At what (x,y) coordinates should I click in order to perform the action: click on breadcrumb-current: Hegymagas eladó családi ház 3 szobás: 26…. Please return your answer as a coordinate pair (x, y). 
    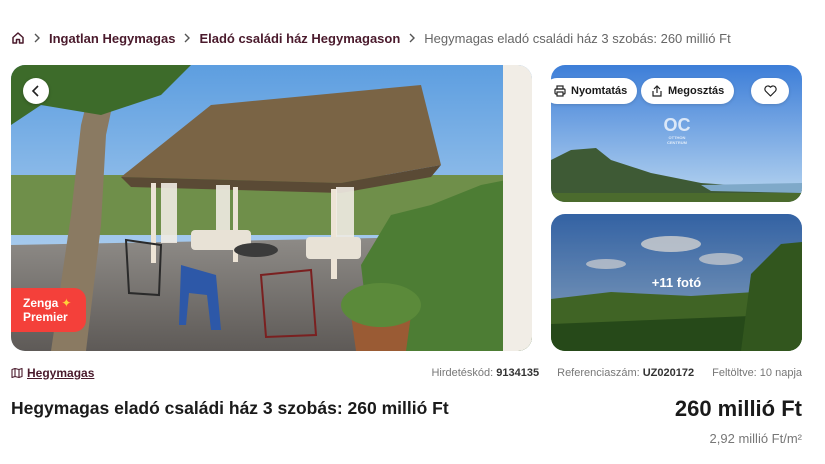
    Looking at the image, I should click on (577, 38).